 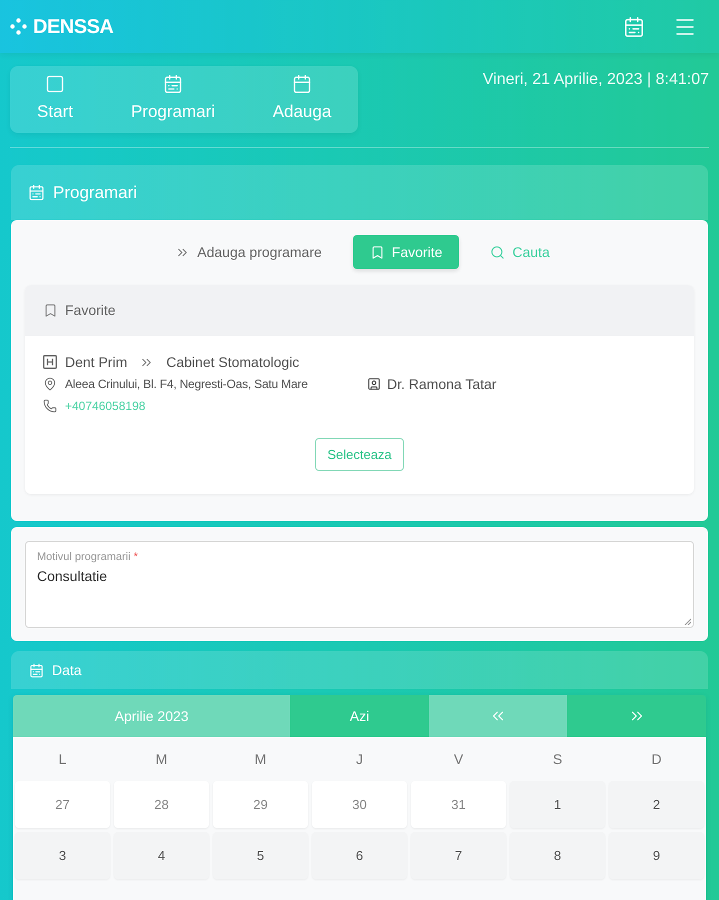 I want to click on cabinet-name: Cabinet Stomatologic, so click(x=233, y=362).